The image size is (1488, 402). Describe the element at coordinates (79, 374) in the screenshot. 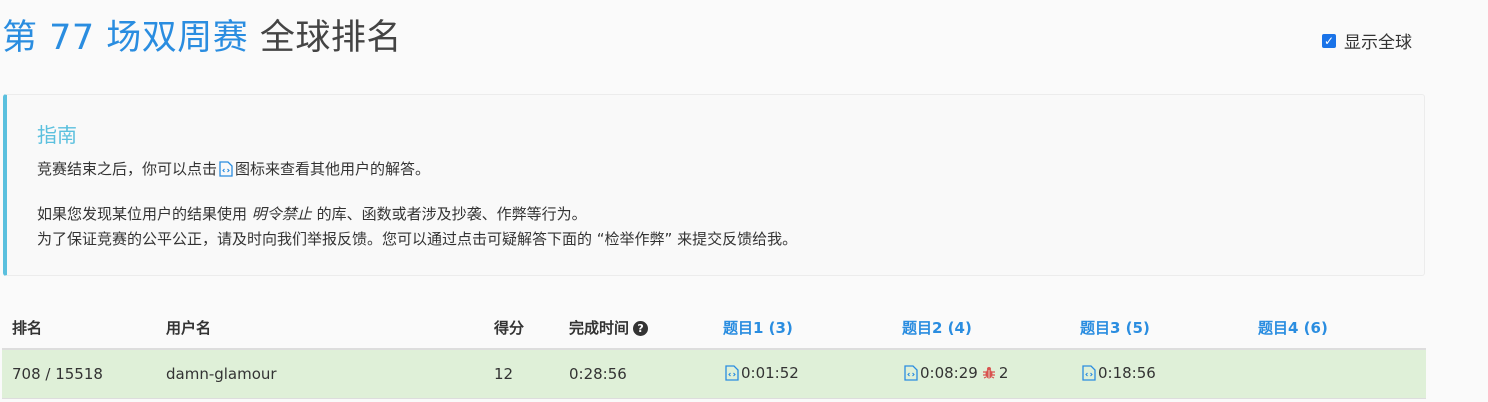

I see `cell-rank: 708 / 15518` at that location.